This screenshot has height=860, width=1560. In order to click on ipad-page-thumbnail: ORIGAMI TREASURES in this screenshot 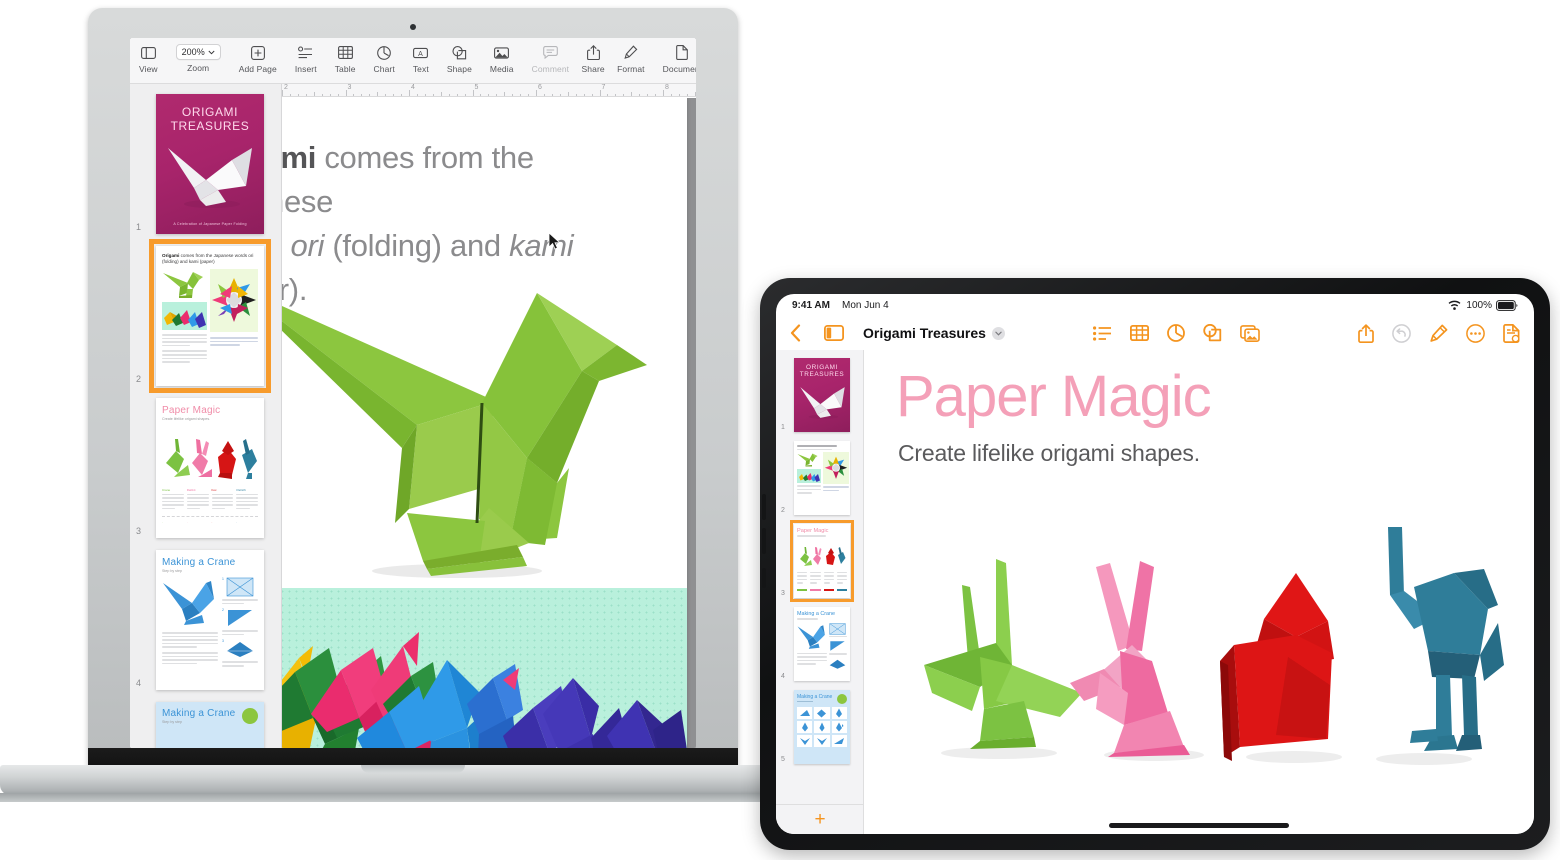, I will do `click(822, 395)`.